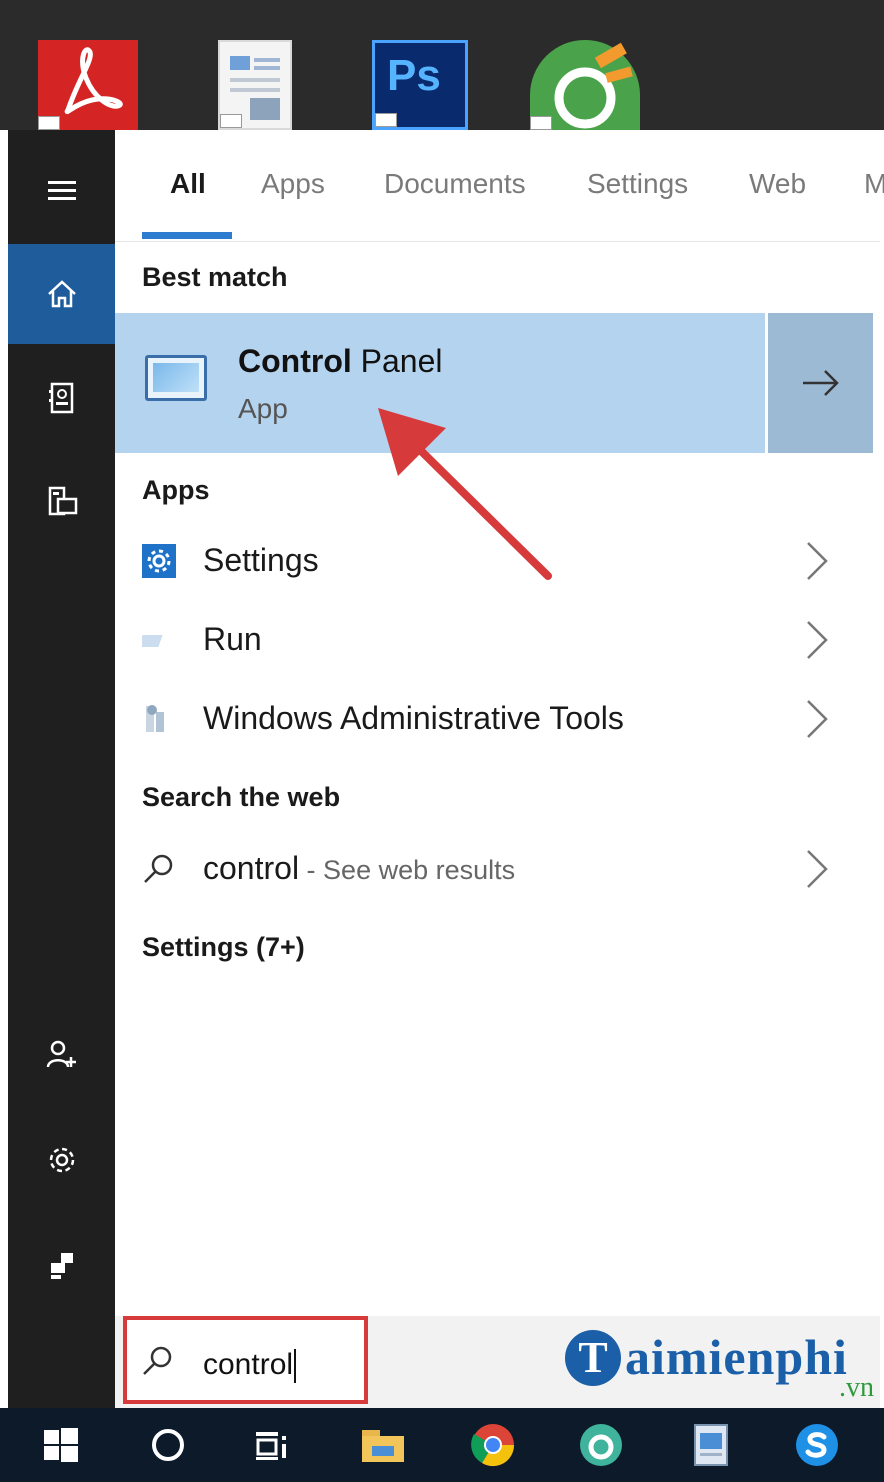  Describe the element at coordinates (176, 378) in the screenshot. I see `control-panel-icon` at that location.